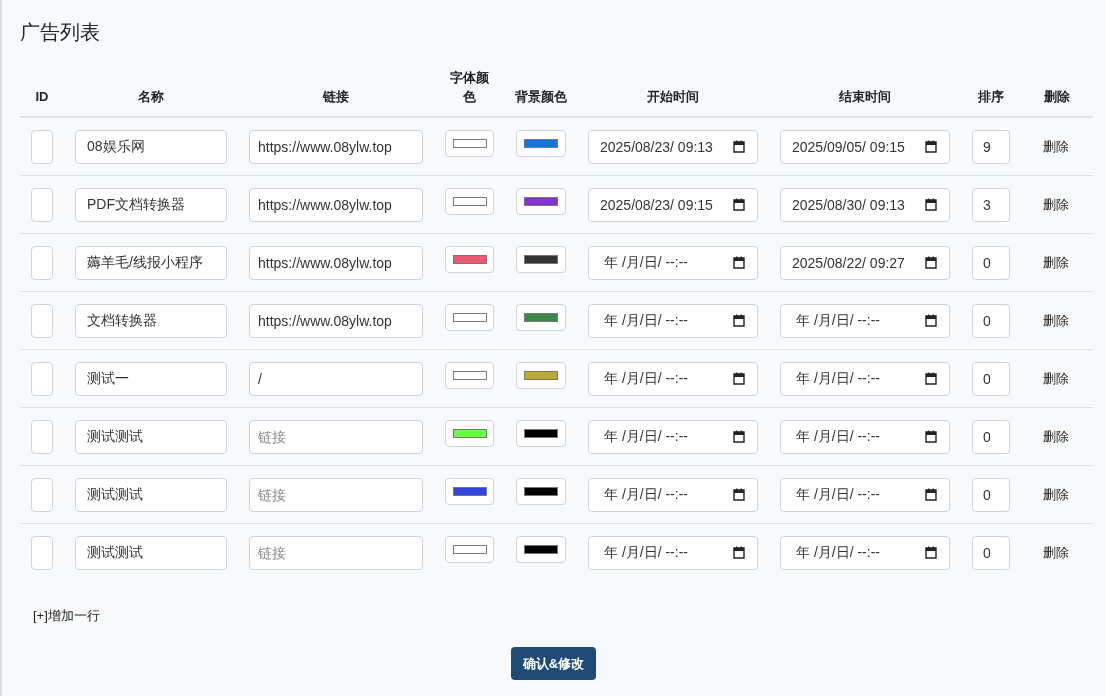 This screenshot has width=1106, height=696. I want to click on order-field: 9, so click(991, 146).